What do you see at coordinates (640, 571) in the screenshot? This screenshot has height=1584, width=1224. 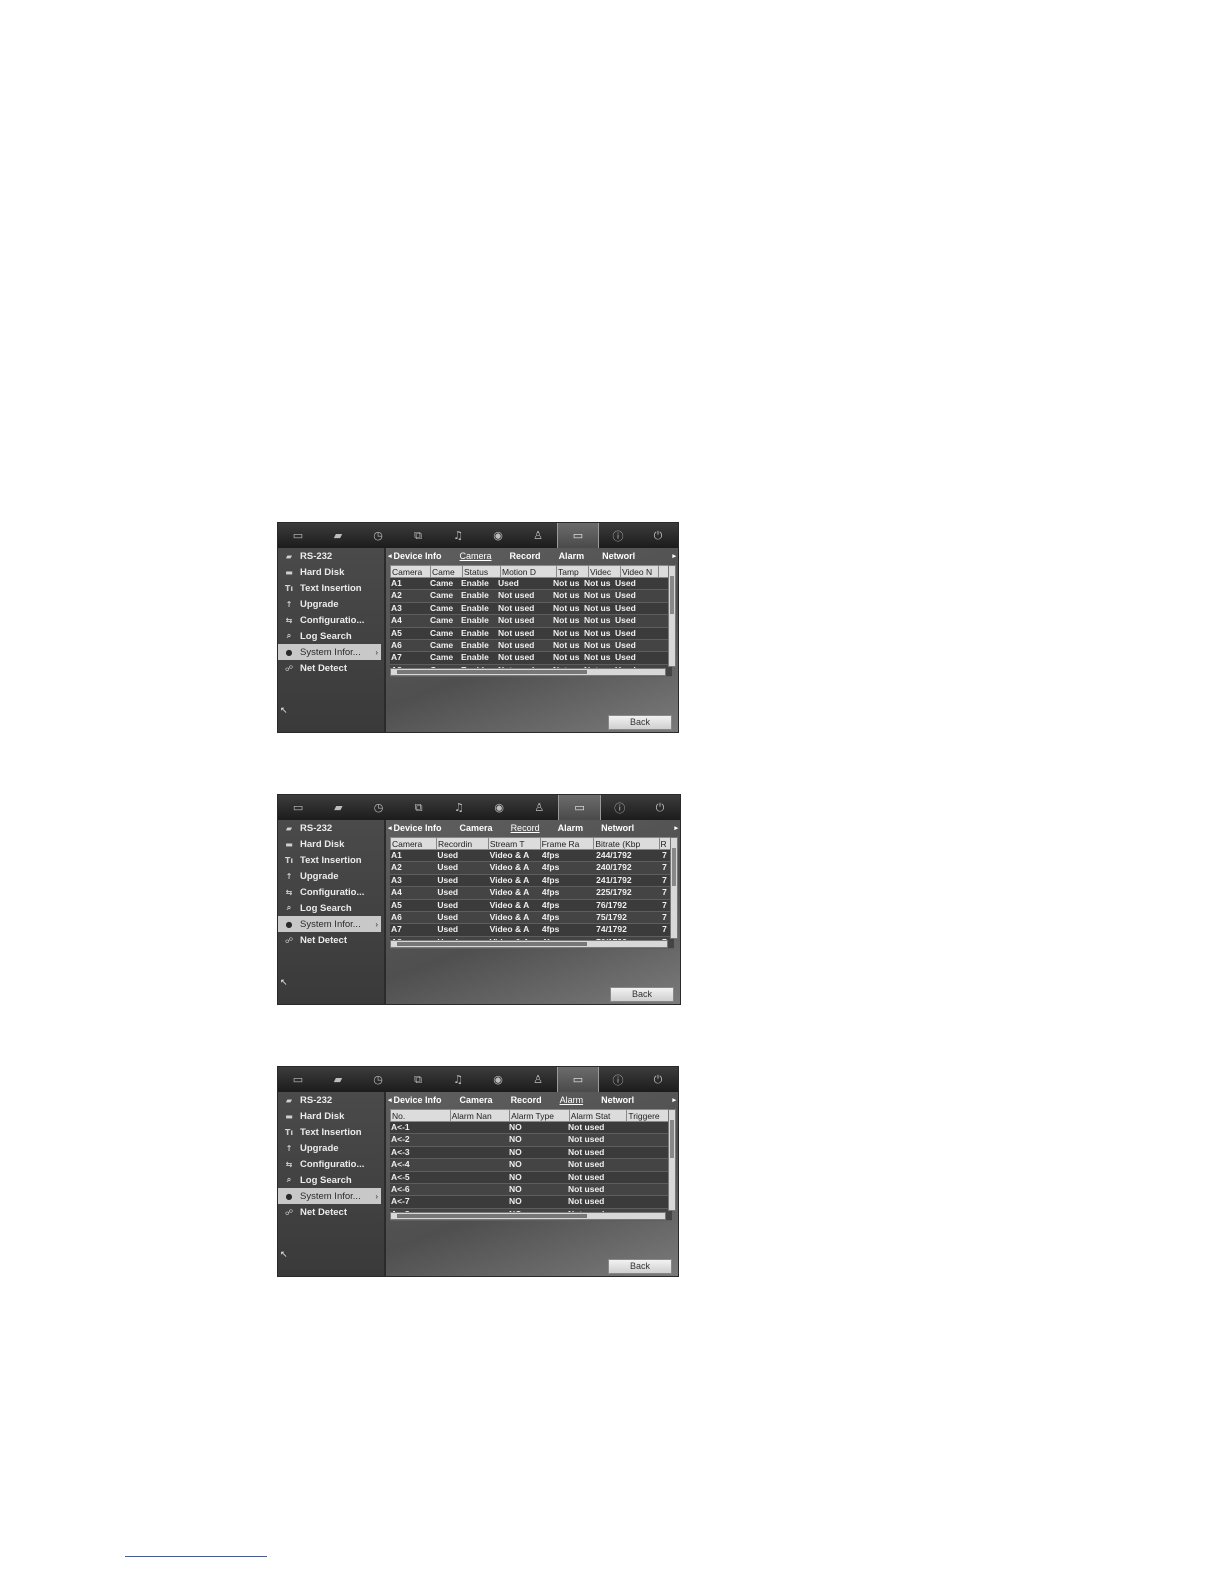 I see `column-header: Video N` at bounding box center [640, 571].